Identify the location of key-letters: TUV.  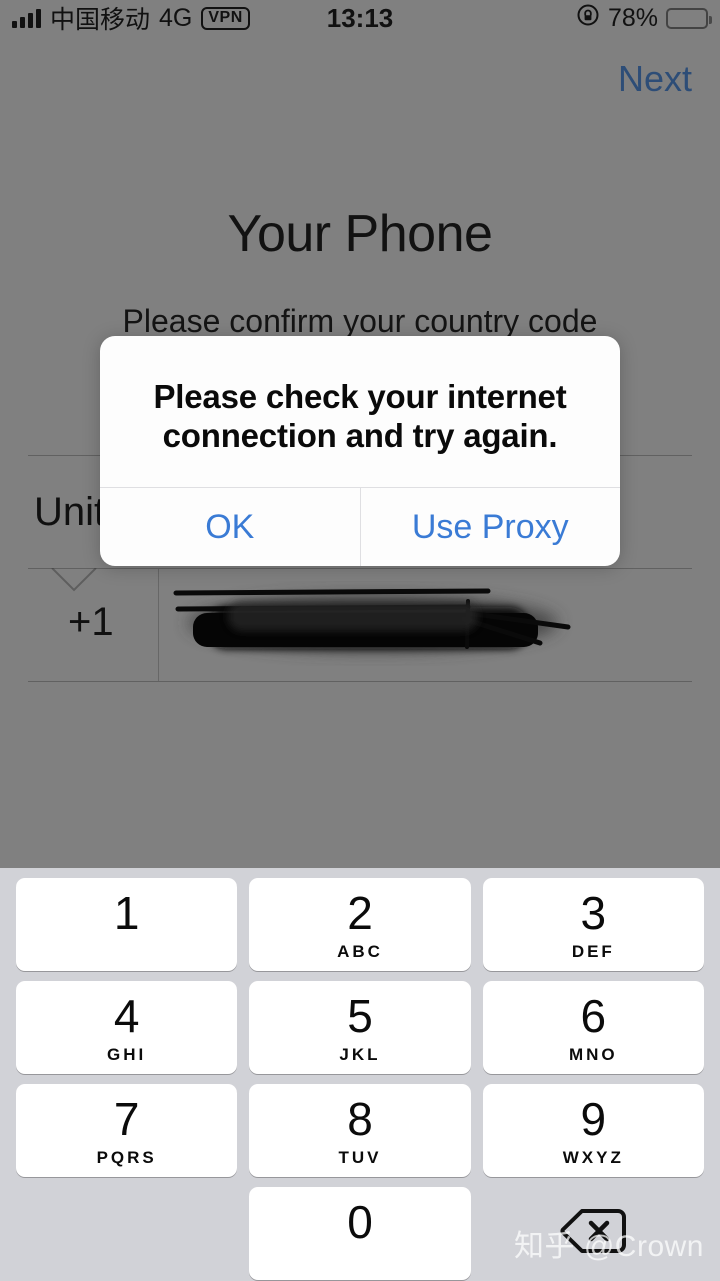
(360, 1157).